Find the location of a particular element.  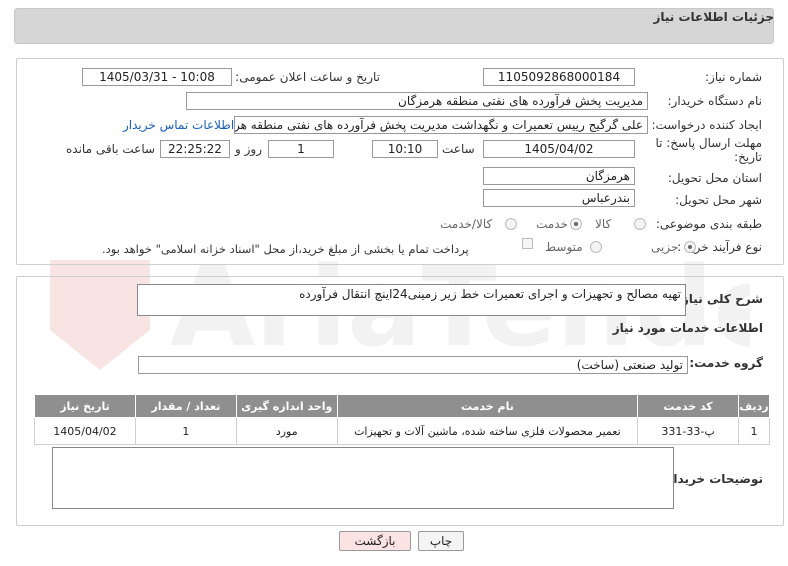

creator-label: ایجاد کننده درخواست: is located at coordinates (706, 125).